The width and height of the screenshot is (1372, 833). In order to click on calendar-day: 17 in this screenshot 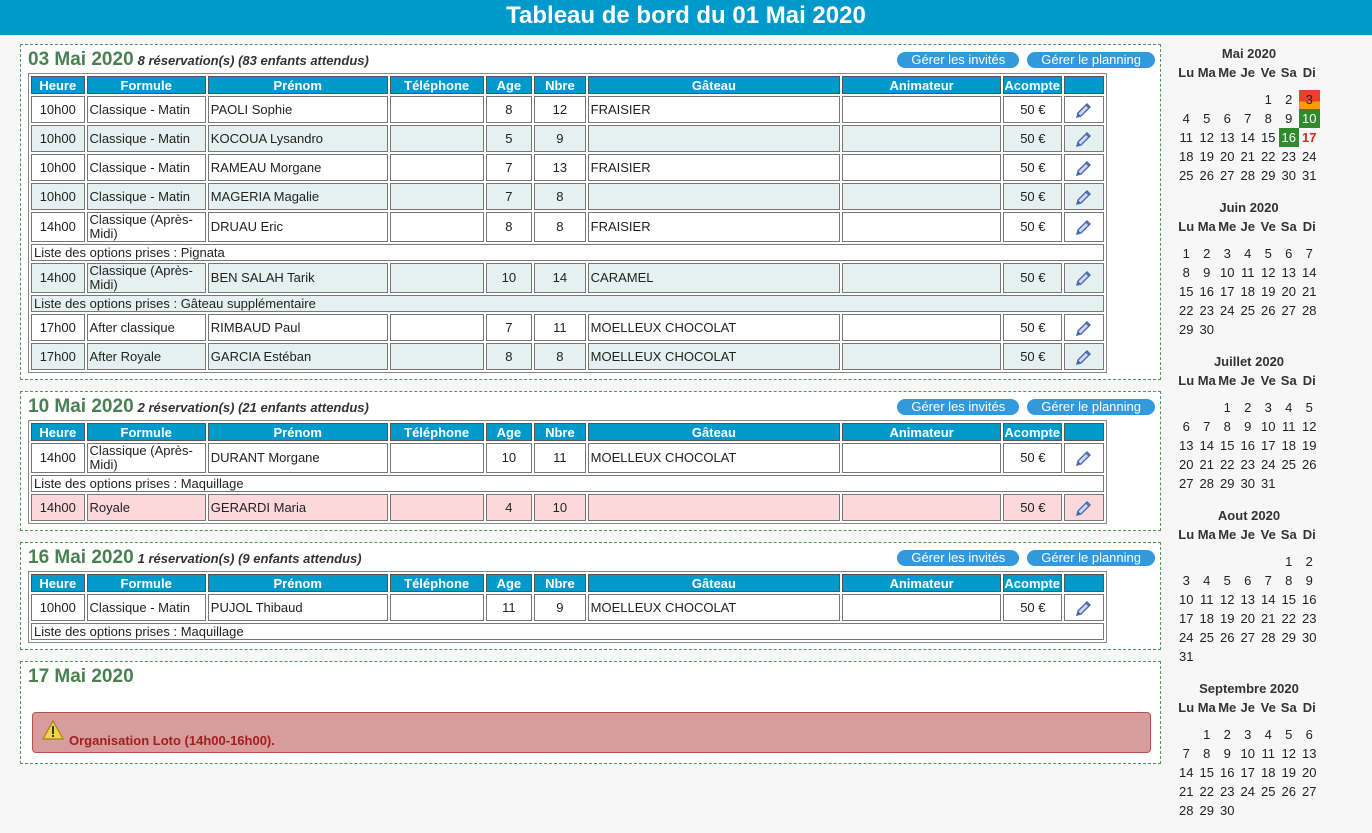, I will do `click(1248, 772)`.